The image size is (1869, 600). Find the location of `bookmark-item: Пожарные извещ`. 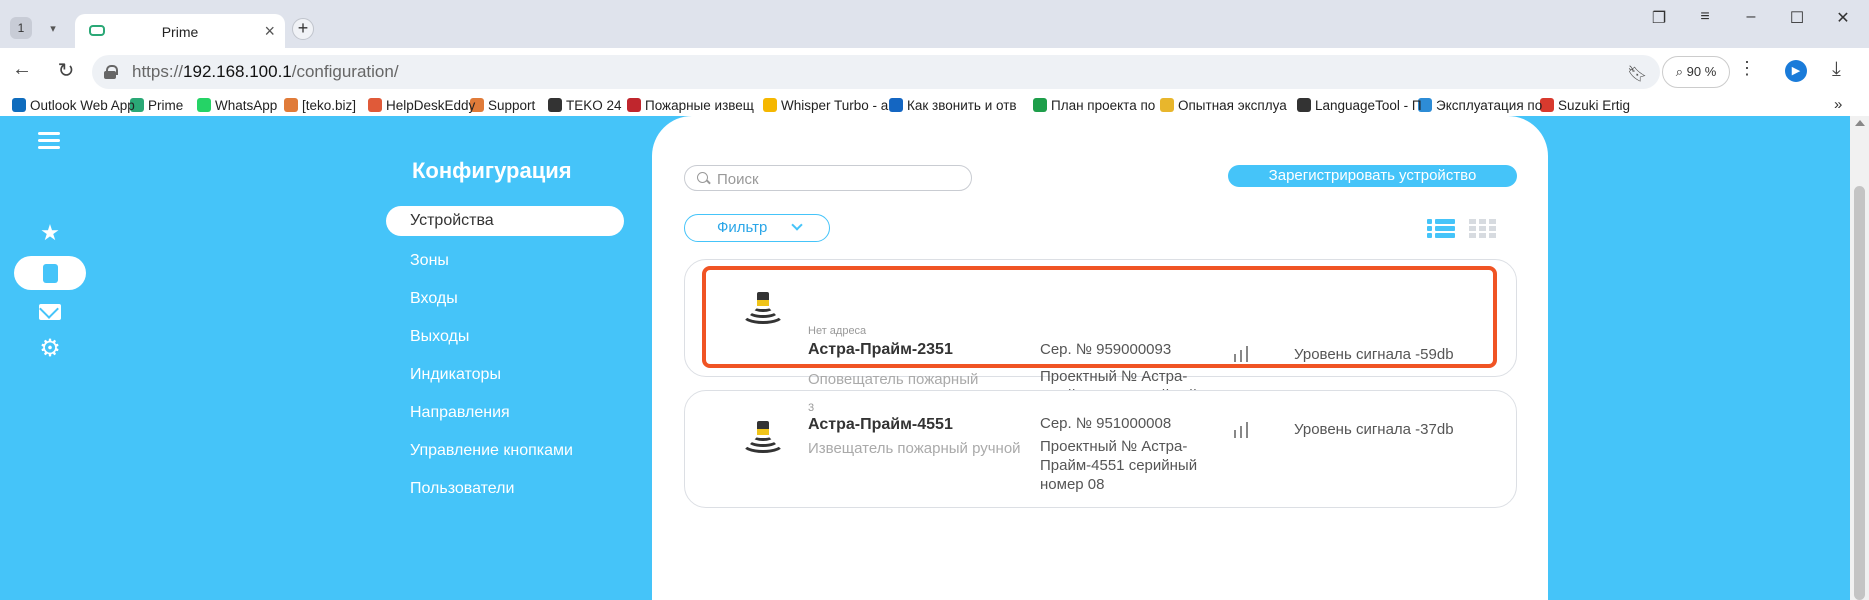

bookmark-item: Пожарные извещ is located at coordinates (690, 105).